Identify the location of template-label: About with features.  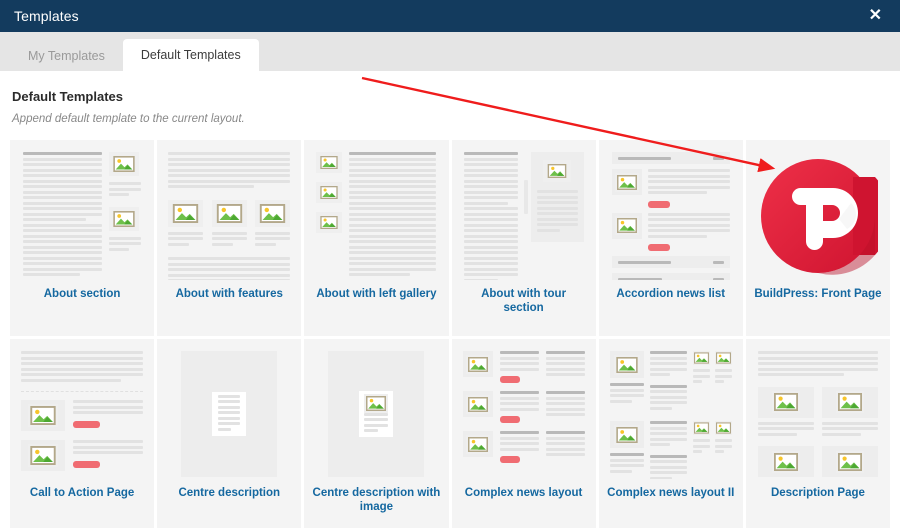
(229, 294).